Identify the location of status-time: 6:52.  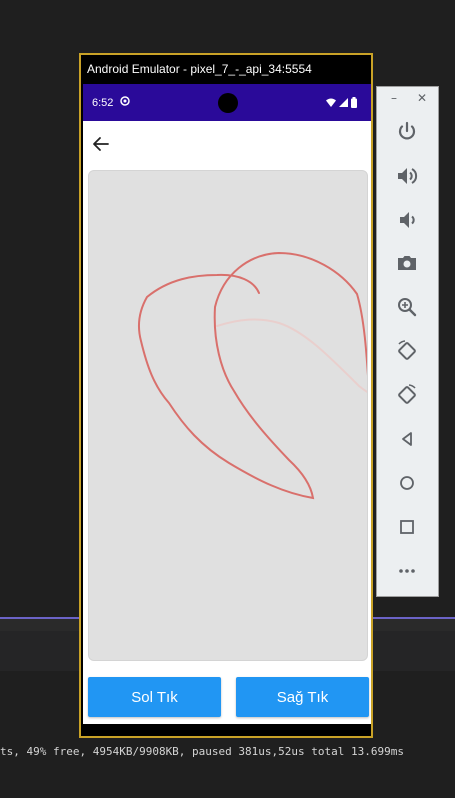
(103, 103).